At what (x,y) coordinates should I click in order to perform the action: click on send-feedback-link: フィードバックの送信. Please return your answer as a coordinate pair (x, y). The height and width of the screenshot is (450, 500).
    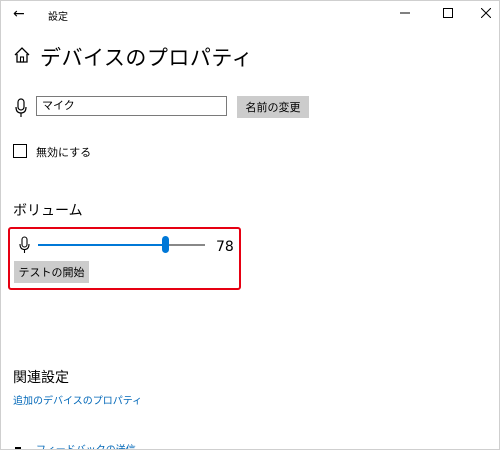
    Looking at the image, I should click on (86, 445).